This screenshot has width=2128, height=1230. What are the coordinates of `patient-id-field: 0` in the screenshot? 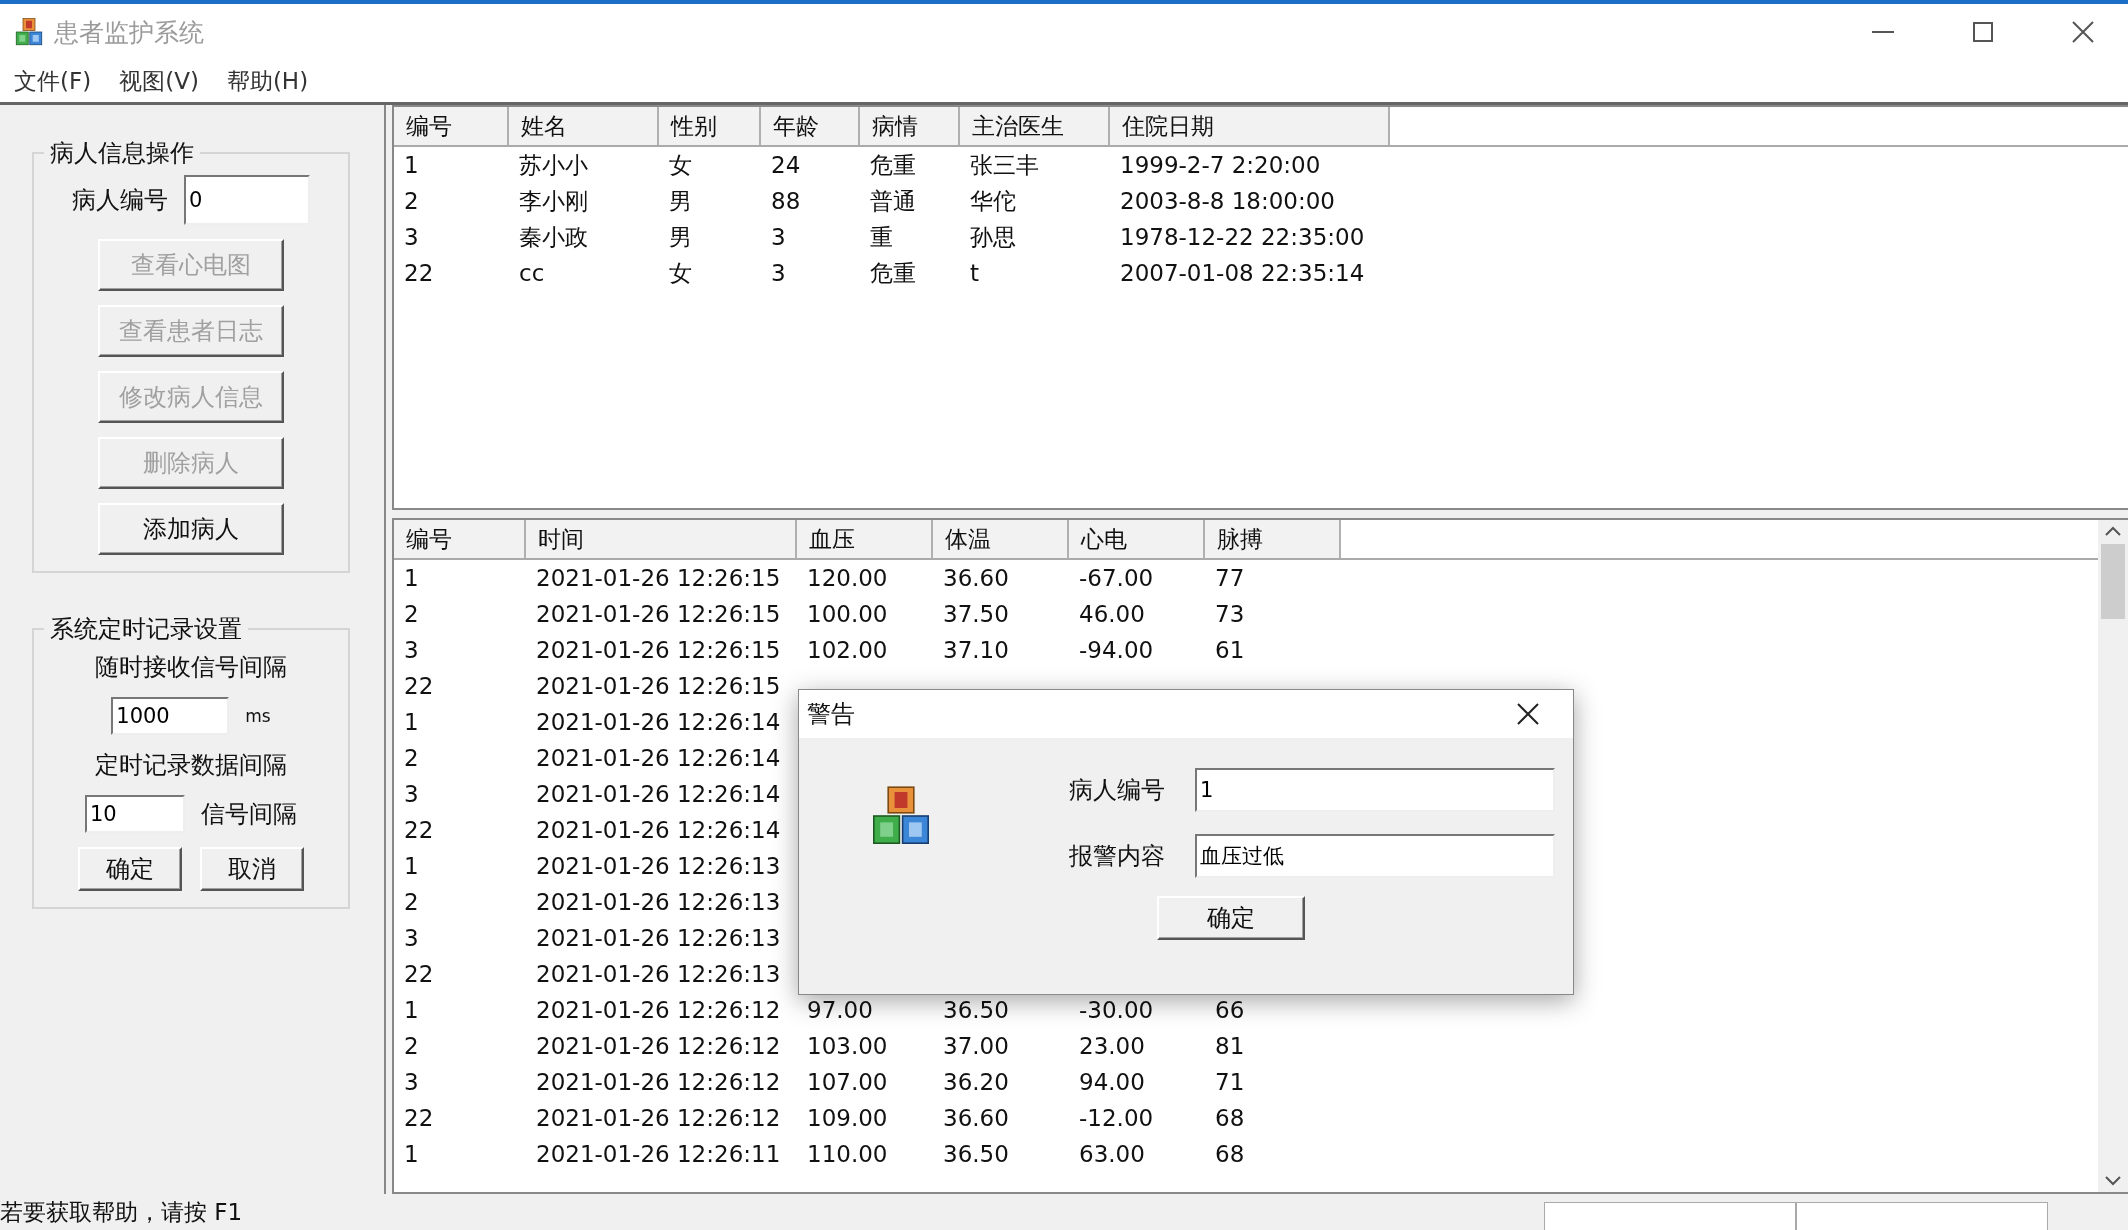 It's located at (247, 200).